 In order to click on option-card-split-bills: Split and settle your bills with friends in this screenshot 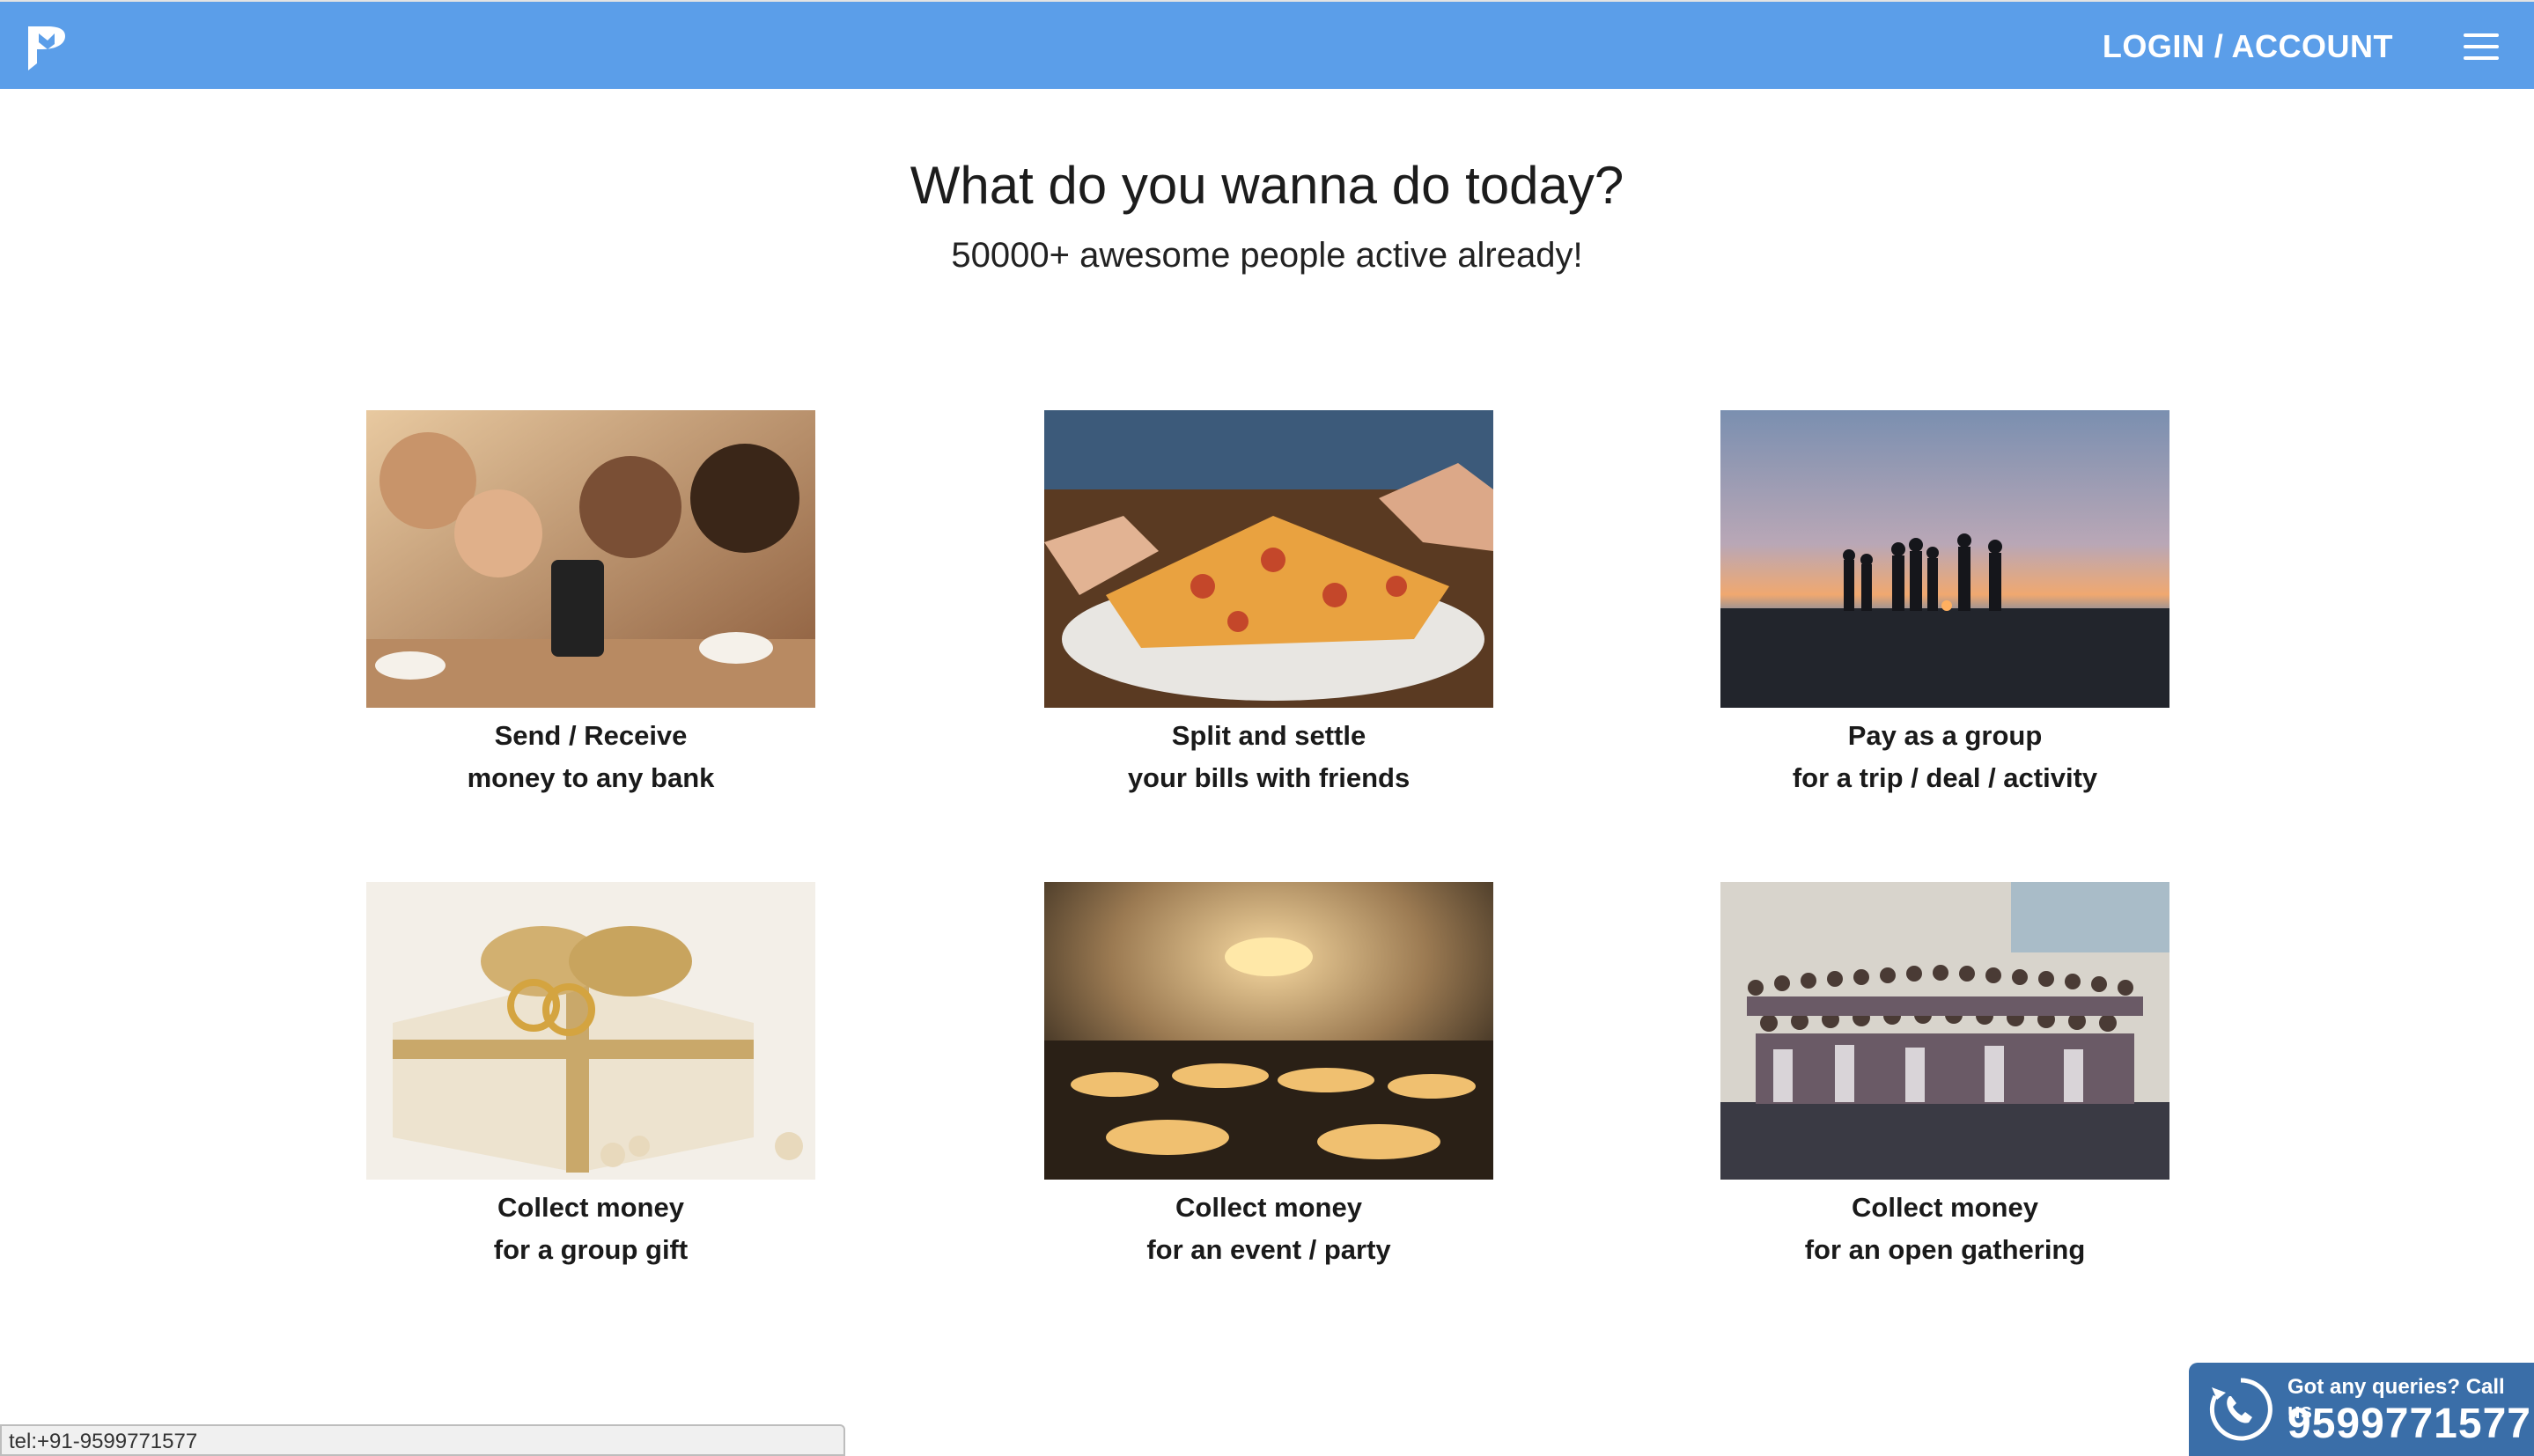, I will do `click(1268, 604)`.